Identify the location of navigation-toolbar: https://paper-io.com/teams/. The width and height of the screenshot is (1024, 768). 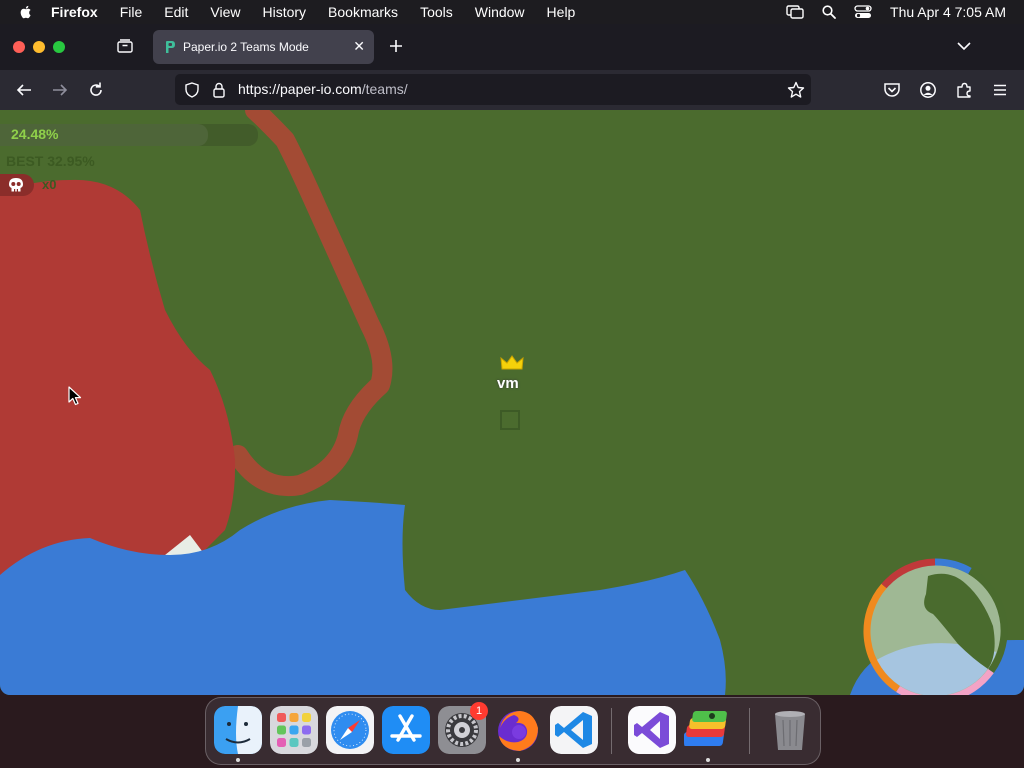
(512, 90).